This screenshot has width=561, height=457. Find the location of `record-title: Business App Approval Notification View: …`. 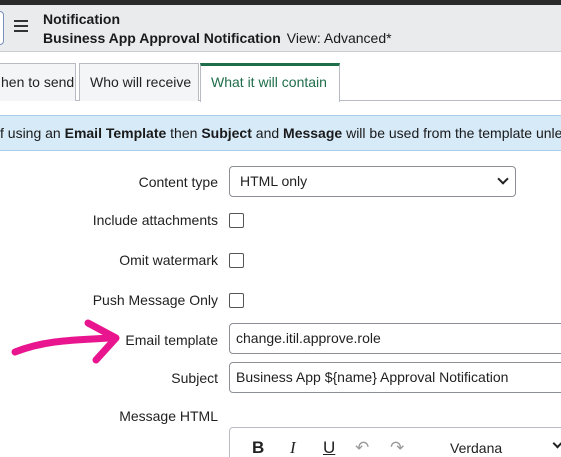

record-title: Business App Approval Notification View: … is located at coordinates (217, 38).